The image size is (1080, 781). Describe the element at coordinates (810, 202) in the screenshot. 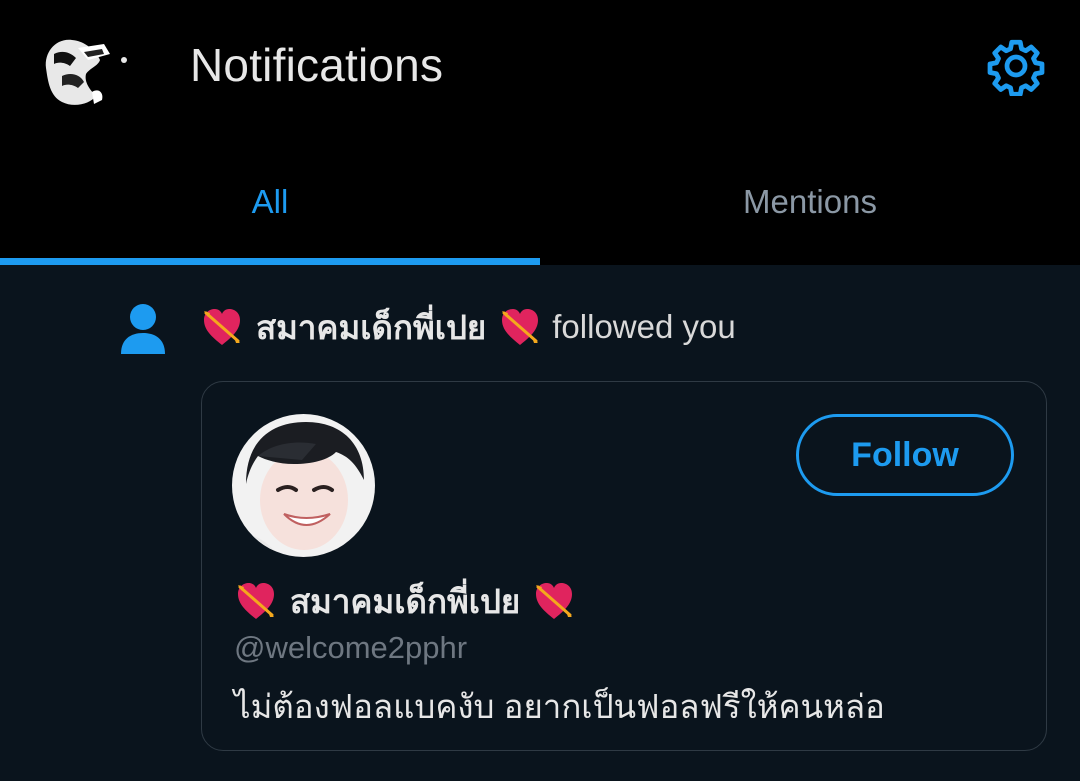

I see `tab-mentions: Mentions` at that location.